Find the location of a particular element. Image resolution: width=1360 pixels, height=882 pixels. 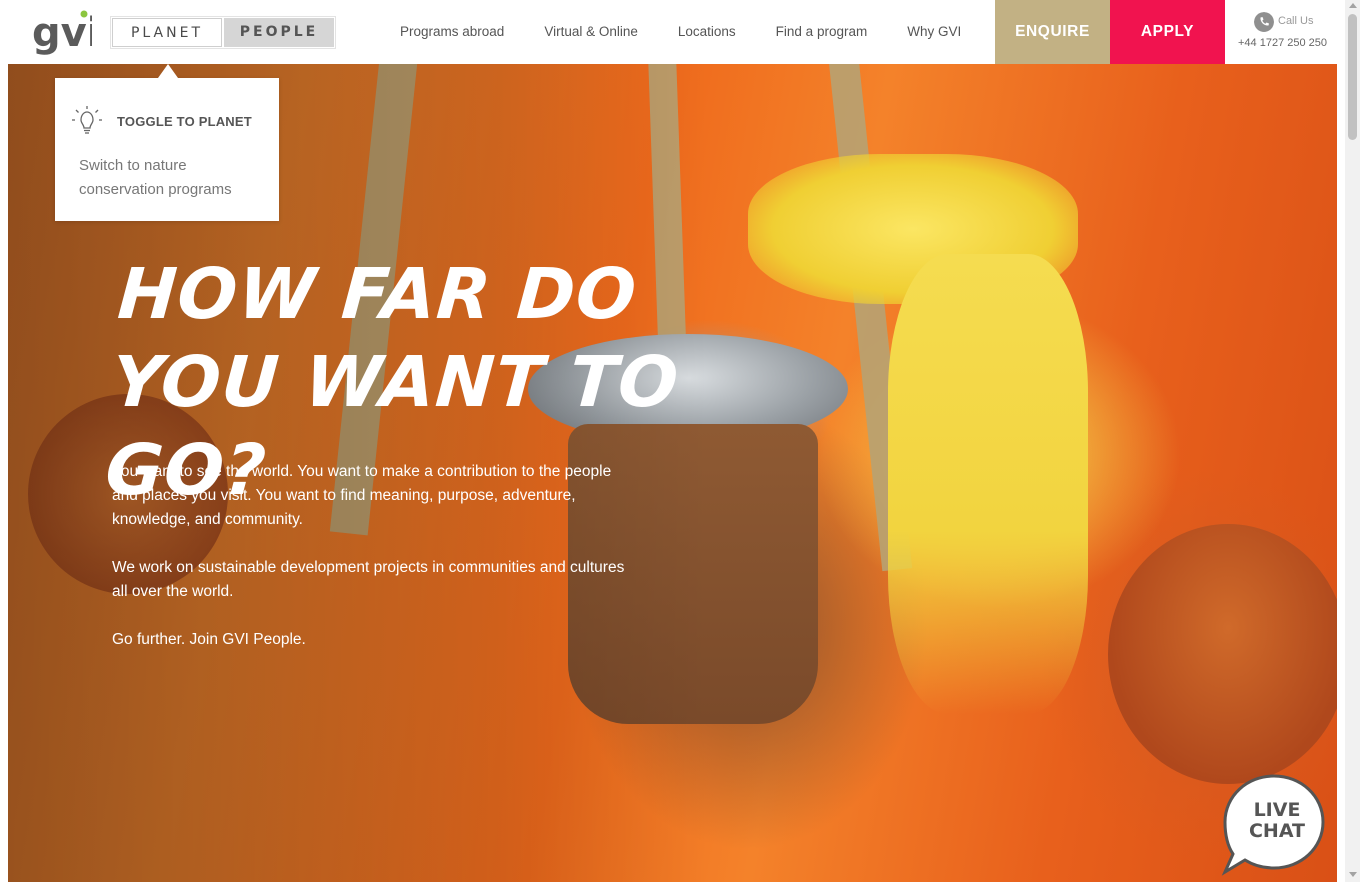

headline-line-1: HOW FAR DO is located at coordinates (377, 294).